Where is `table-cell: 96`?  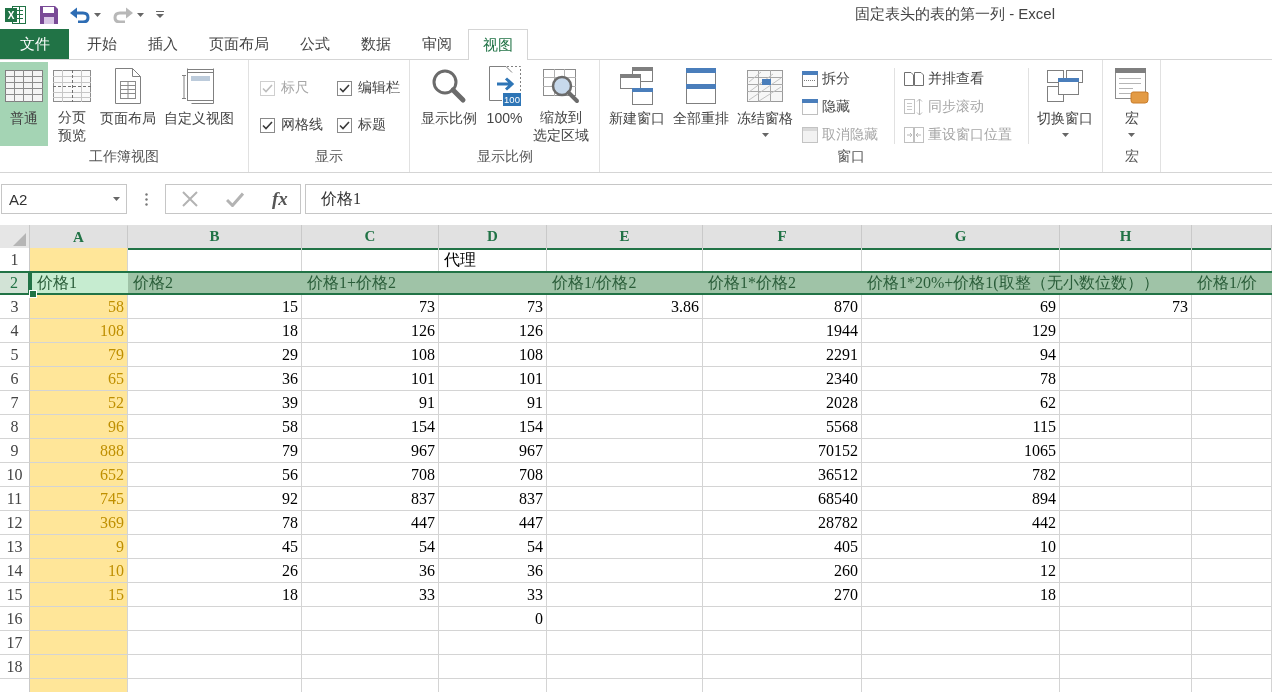
table-cell: 96 is located at coordinates (79, 427).